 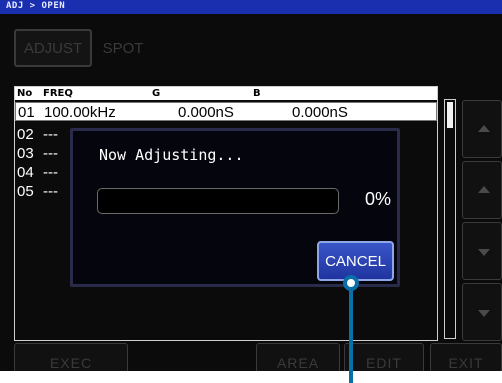 I want to click on progress-bar, so click(x=218, y=201).